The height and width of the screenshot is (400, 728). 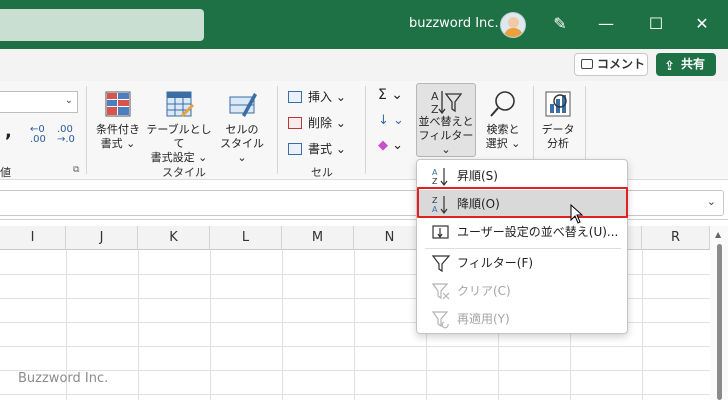 I want to click on column-header: L, so click(x=246, y=238).